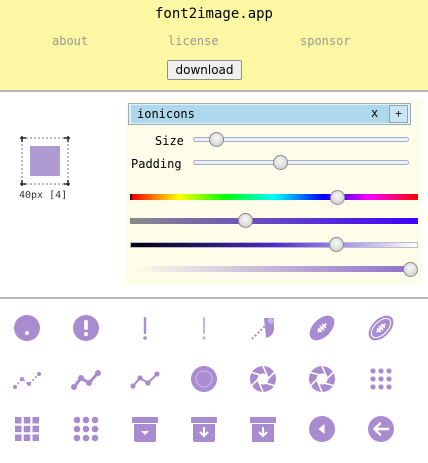  I want to click on font-name-input, so click(260, 114).